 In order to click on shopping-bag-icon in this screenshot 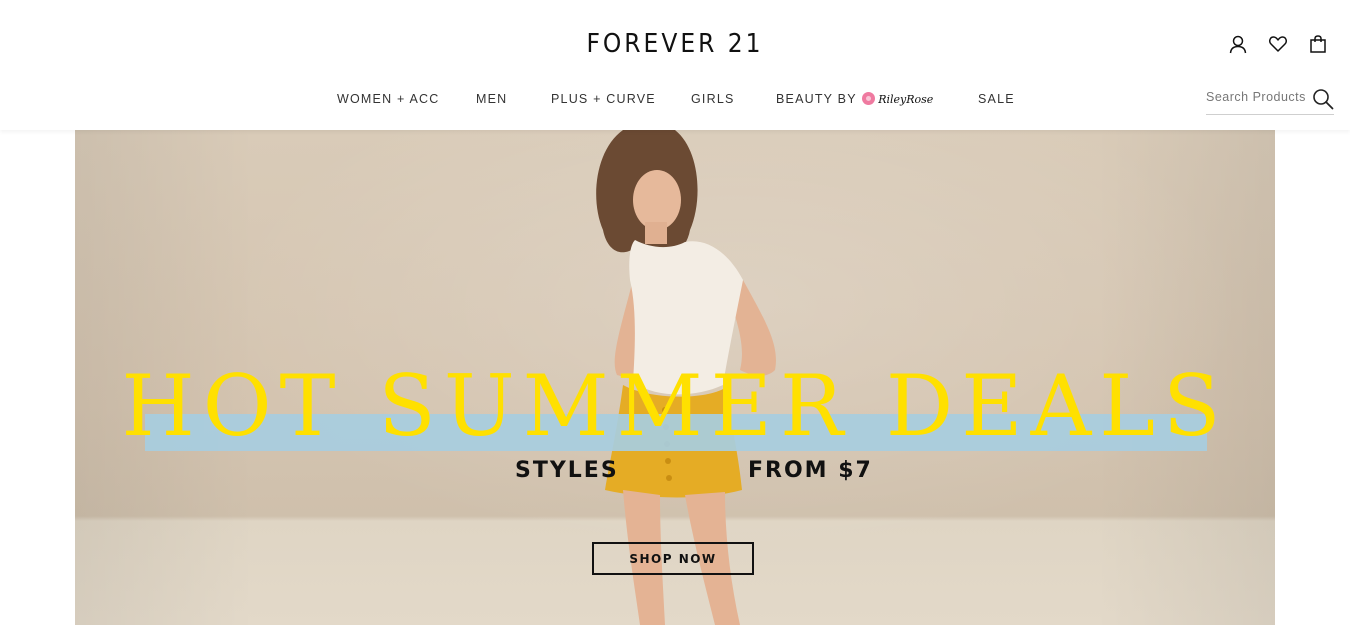, I will do `click(1318, 44)`.